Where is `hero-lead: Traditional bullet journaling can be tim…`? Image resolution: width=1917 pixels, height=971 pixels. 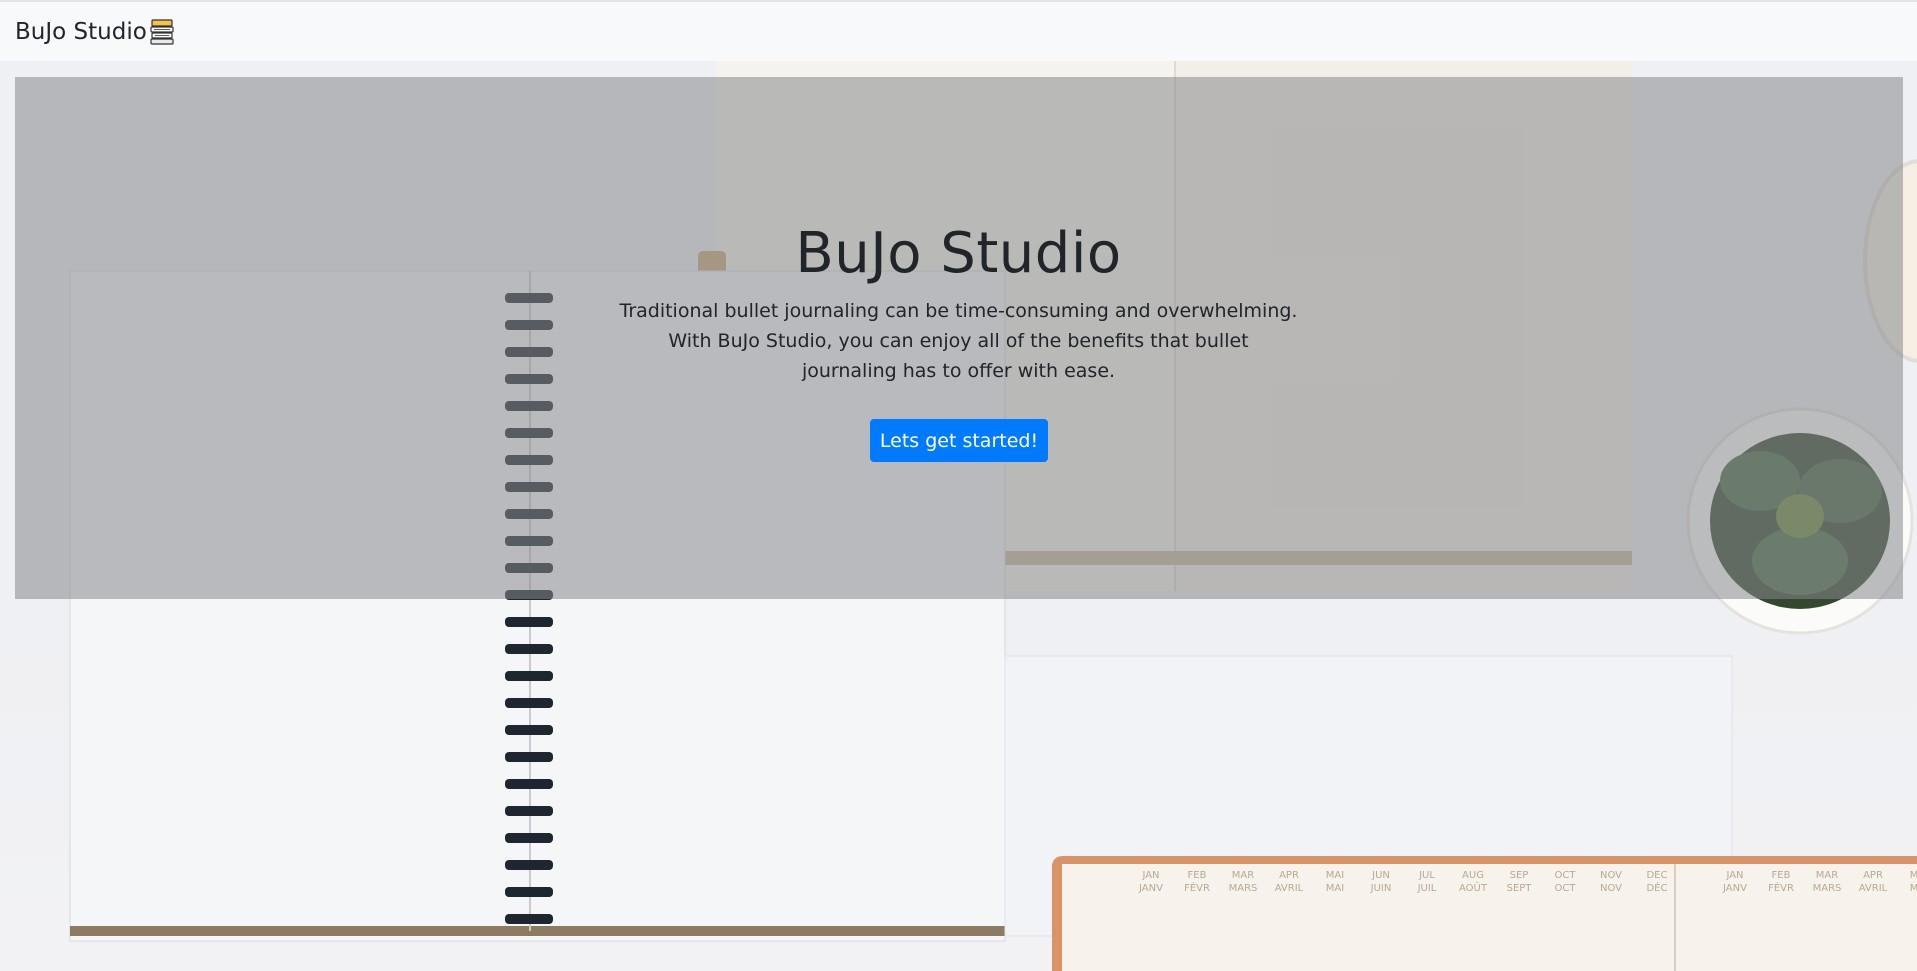 hero-lead: Traditional bullet journaling can be tim… is located at coordinates (958, 341).